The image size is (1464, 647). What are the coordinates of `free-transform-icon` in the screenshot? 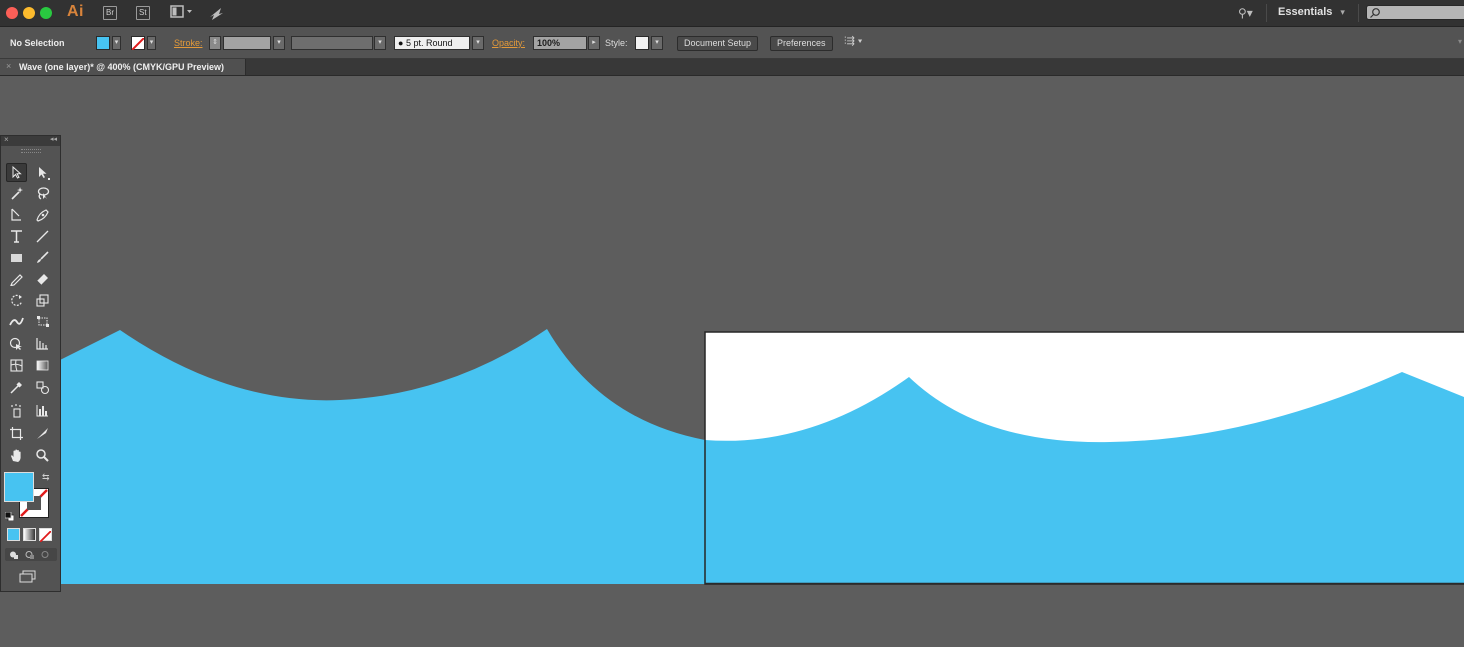 It's located at (43, 321).